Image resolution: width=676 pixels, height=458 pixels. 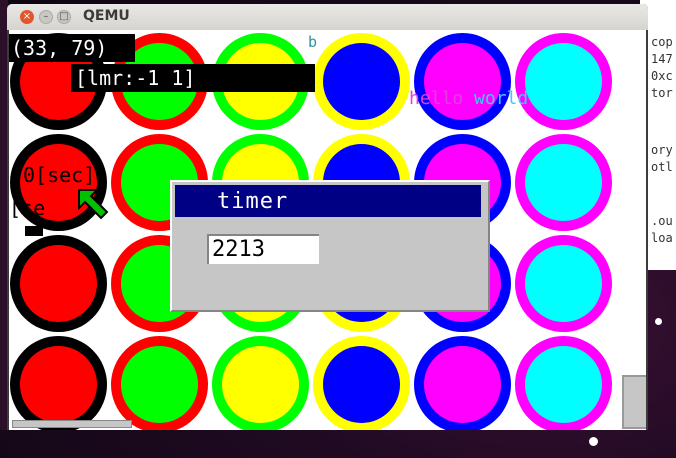 What do you see at coordinates (46, 17) in the screenshot?
I see `minimize-button: –` at bounding box center [46, 17].